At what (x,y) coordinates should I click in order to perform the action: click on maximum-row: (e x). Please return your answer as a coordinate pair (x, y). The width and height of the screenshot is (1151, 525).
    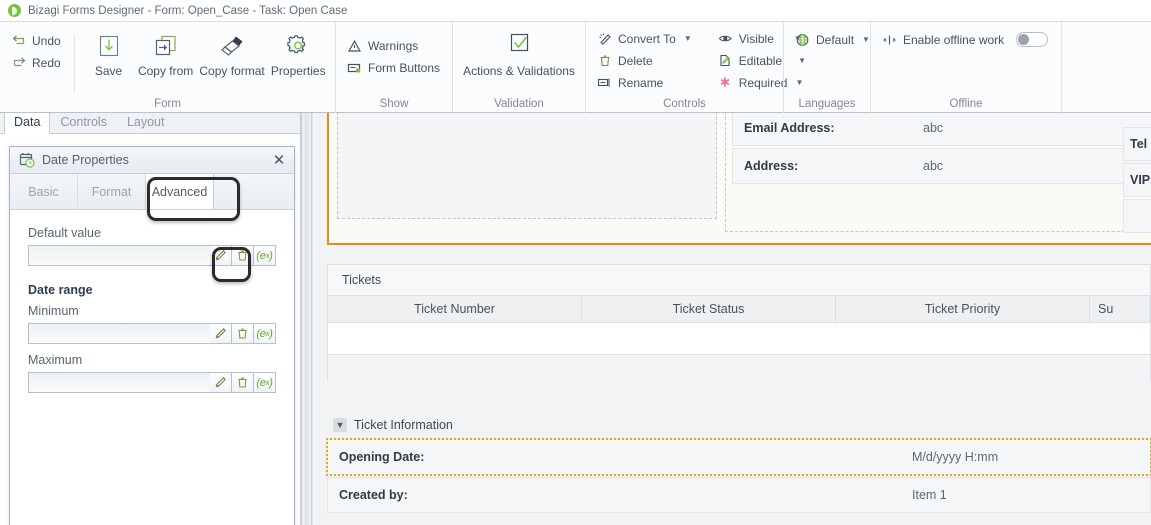
    Looking at the image, I should click on (152, 382).